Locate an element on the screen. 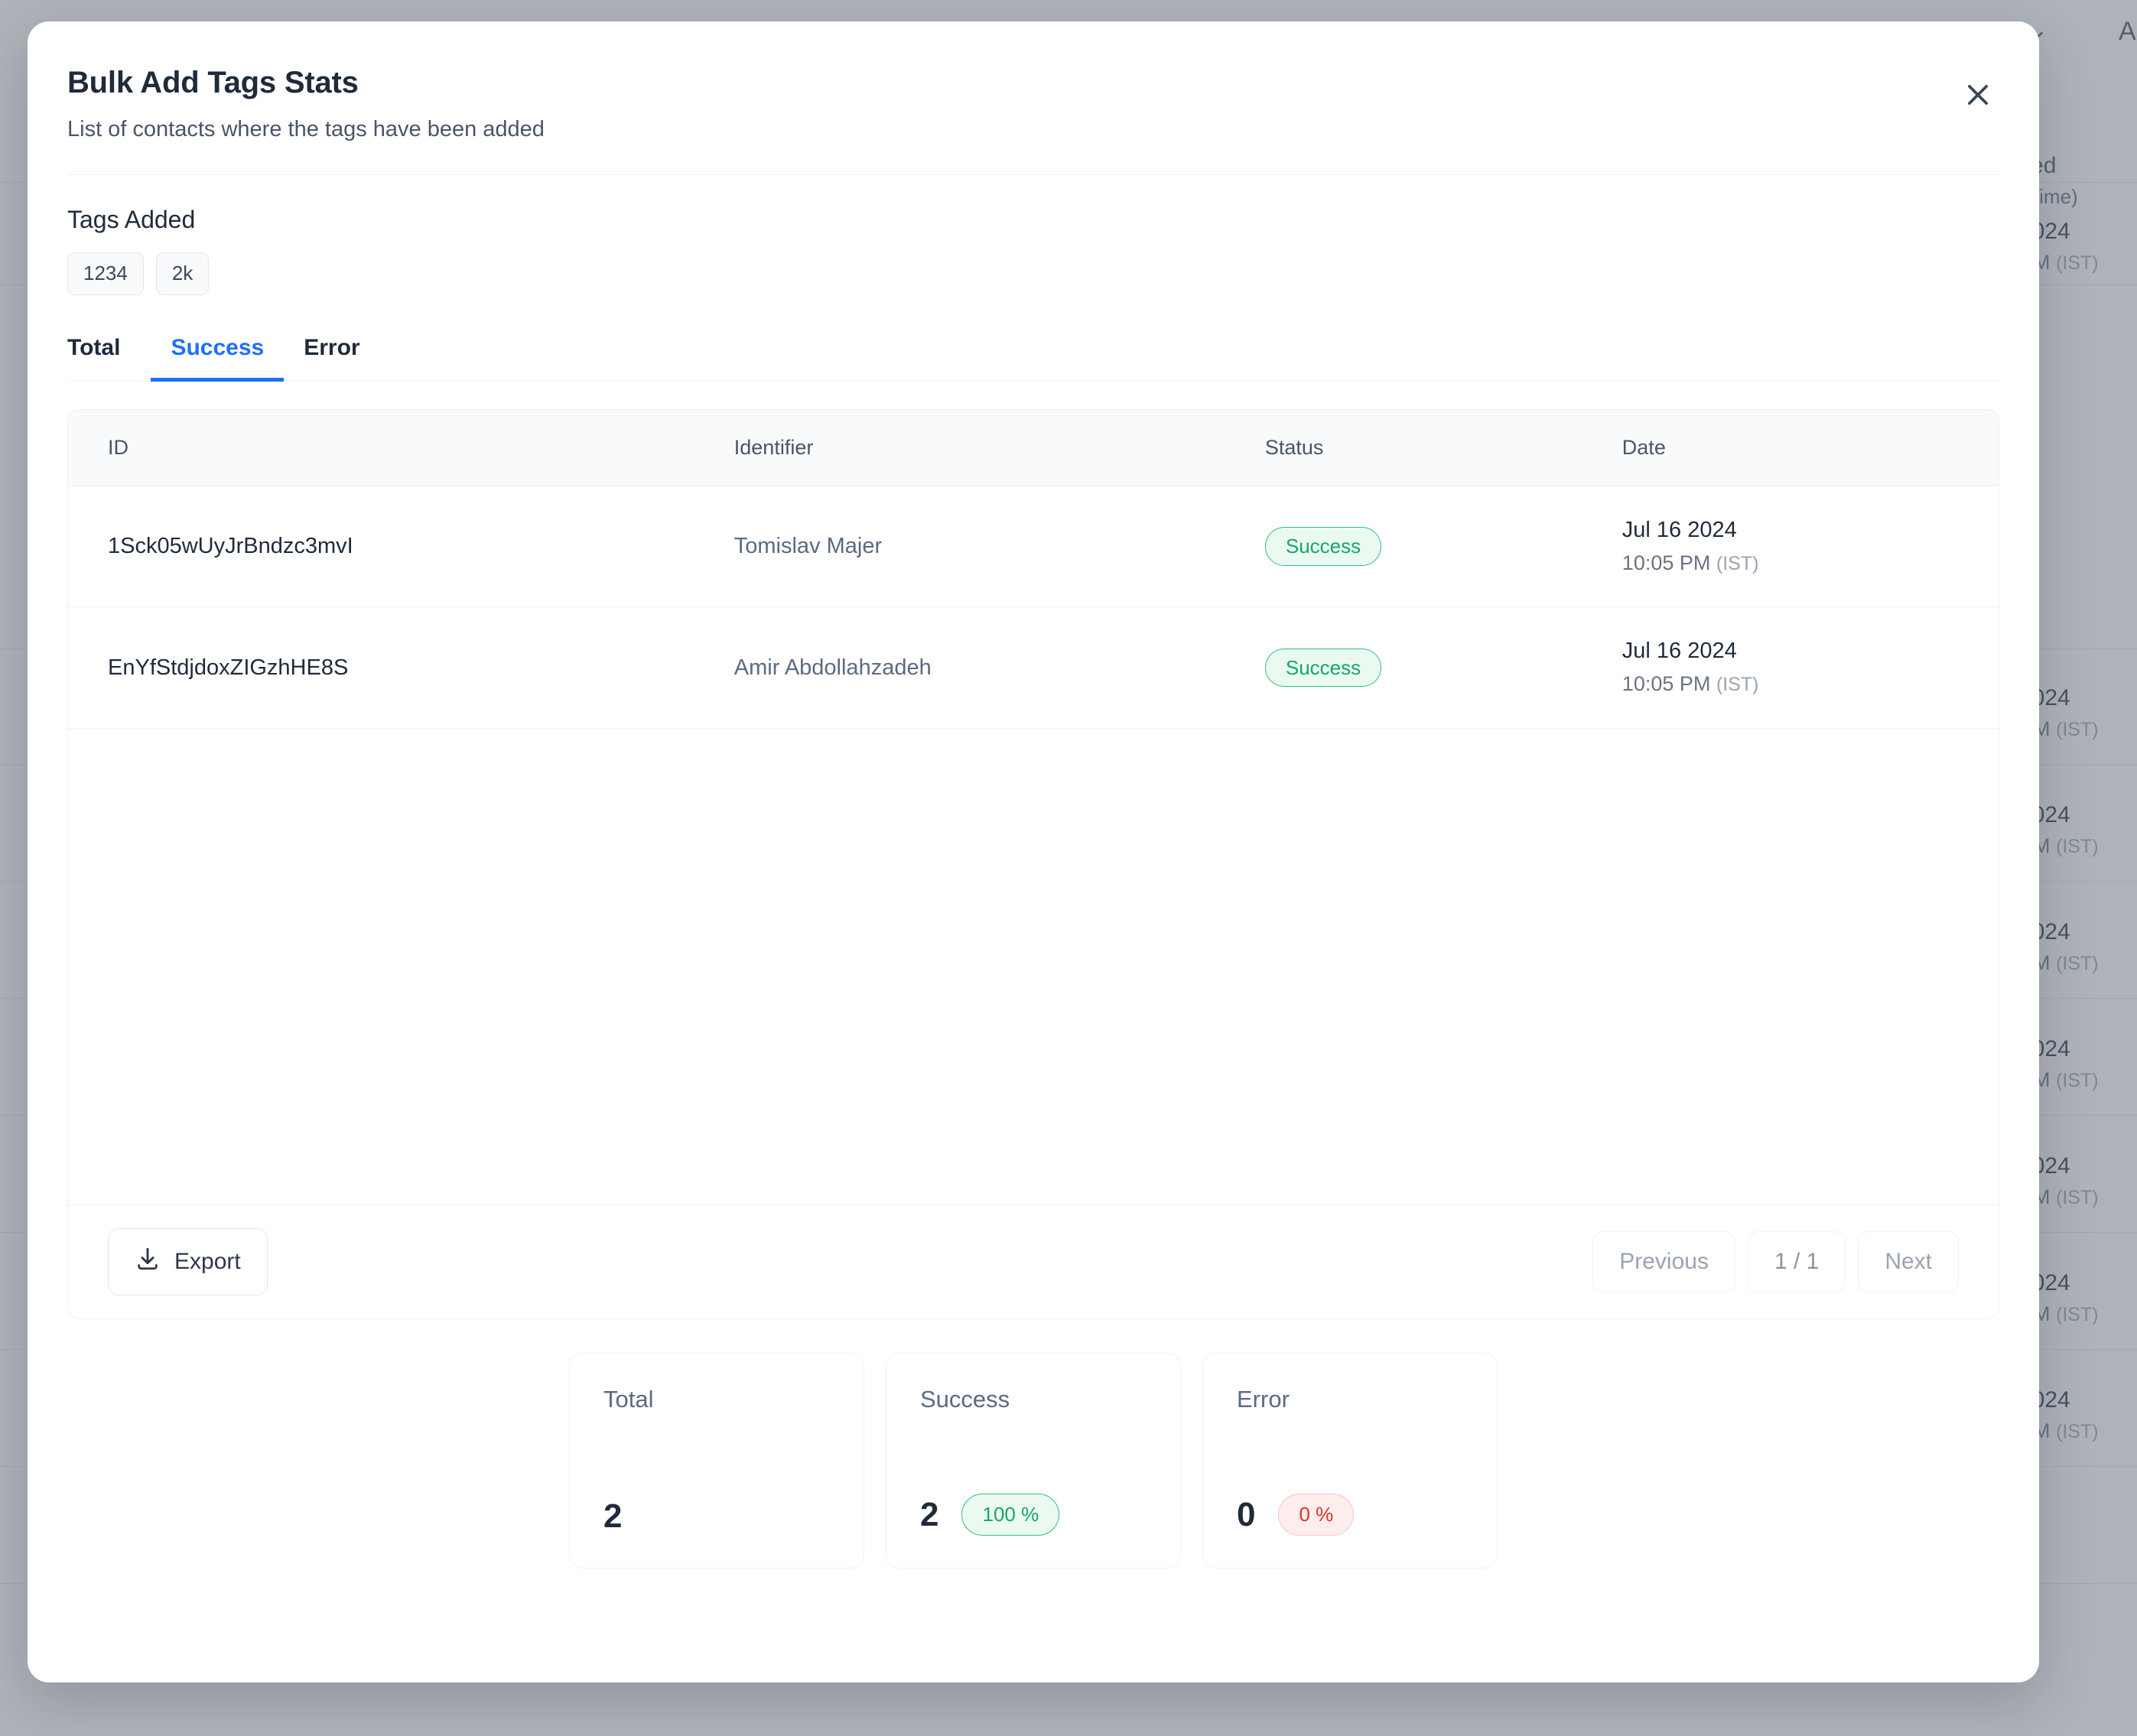  stat-label: Success is located at coordinates (965, 1399).